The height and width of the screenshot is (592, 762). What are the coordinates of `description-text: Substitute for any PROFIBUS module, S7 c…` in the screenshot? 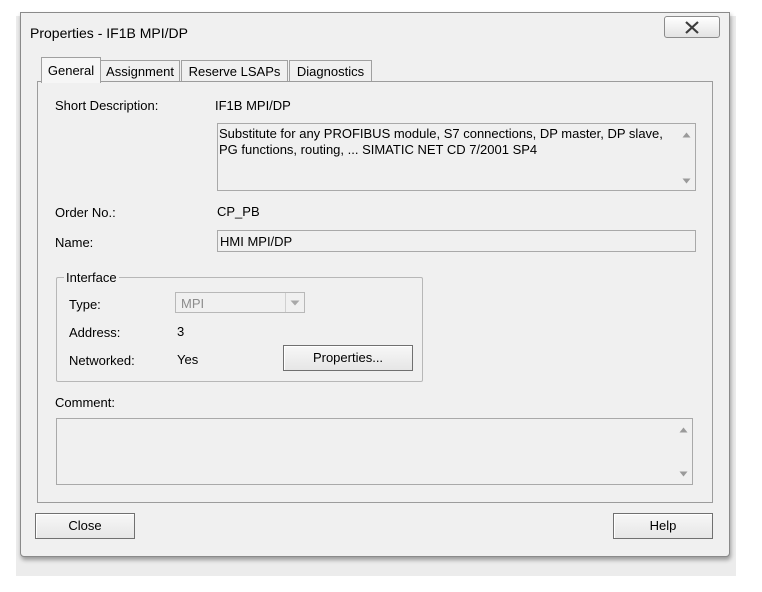 It's located at (441, 141).